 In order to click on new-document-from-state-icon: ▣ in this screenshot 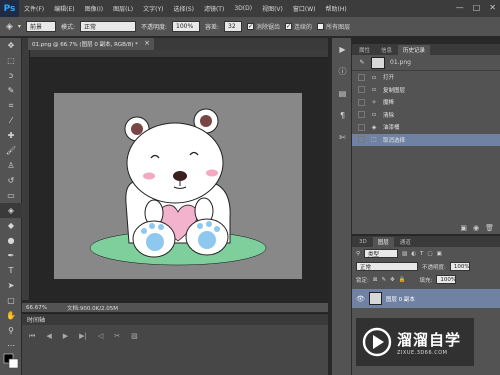, I will do `click(463, 229)`.